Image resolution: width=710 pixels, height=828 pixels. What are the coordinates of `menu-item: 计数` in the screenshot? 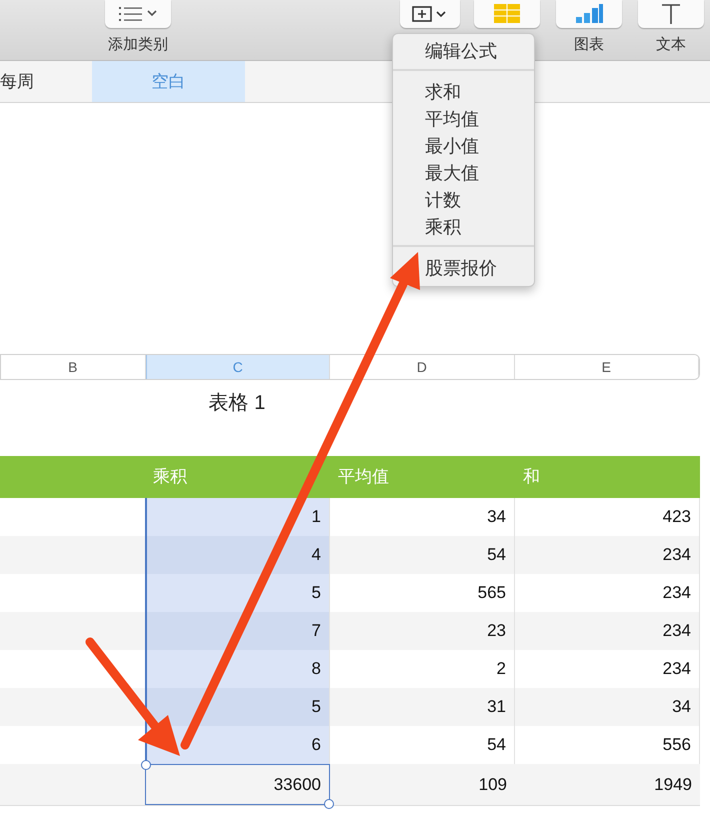 It's located at (463, 200).